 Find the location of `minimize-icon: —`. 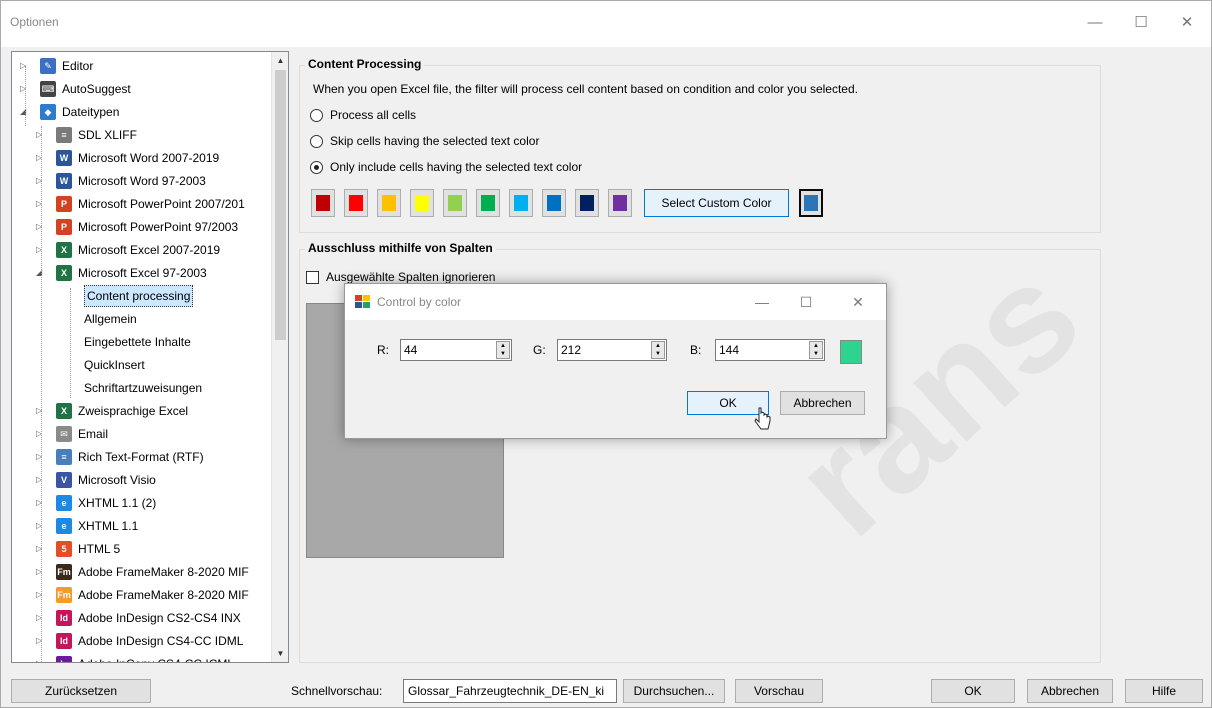

minimize-icon: — is located at coordinates (1095, 23).